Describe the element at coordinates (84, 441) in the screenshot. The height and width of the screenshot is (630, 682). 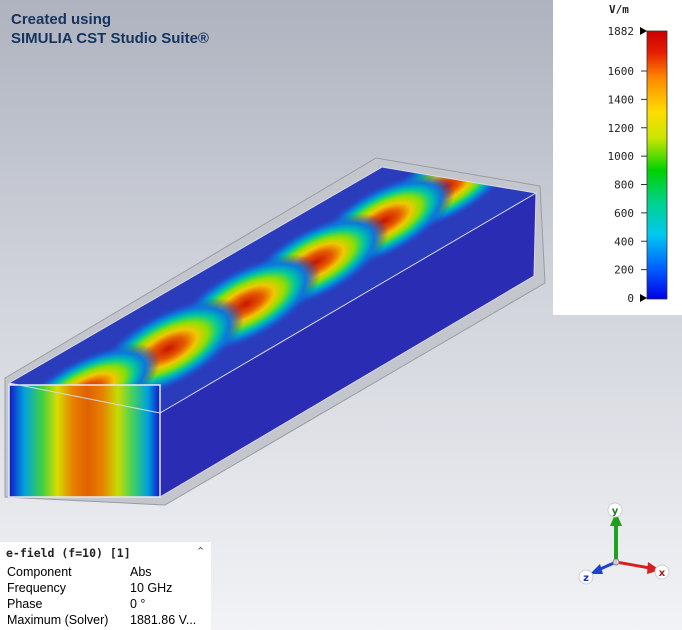
I see `waveguide-front-face` at that location.